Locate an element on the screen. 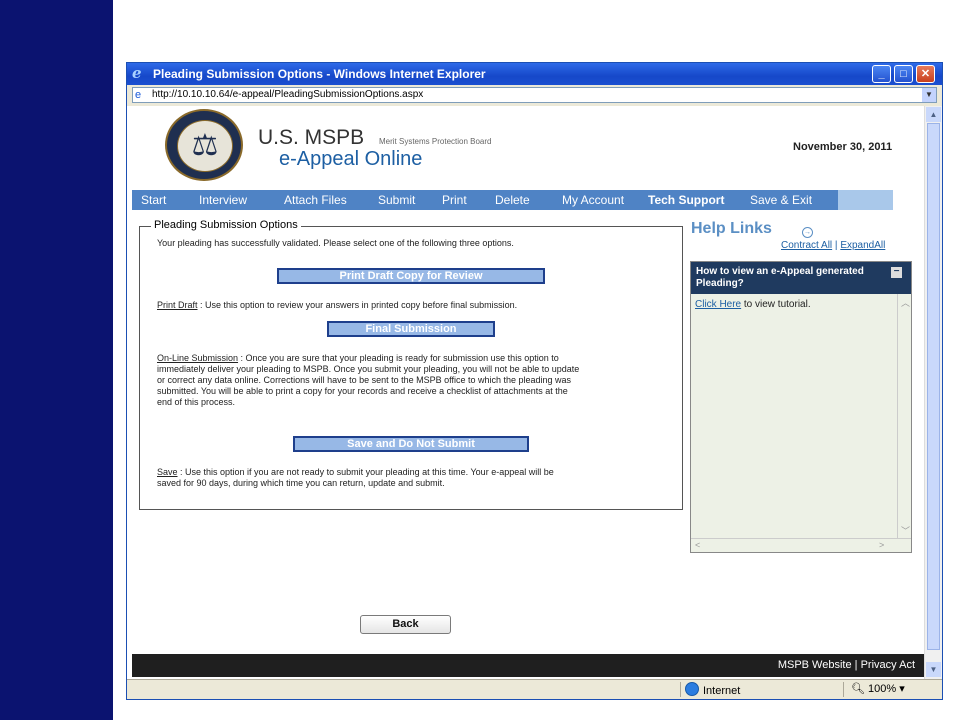 Image resolution: width=960 pixels, height=720 pixels. print-draft-button: Print Draft Copy for Review is located at coordinates (411, 276).